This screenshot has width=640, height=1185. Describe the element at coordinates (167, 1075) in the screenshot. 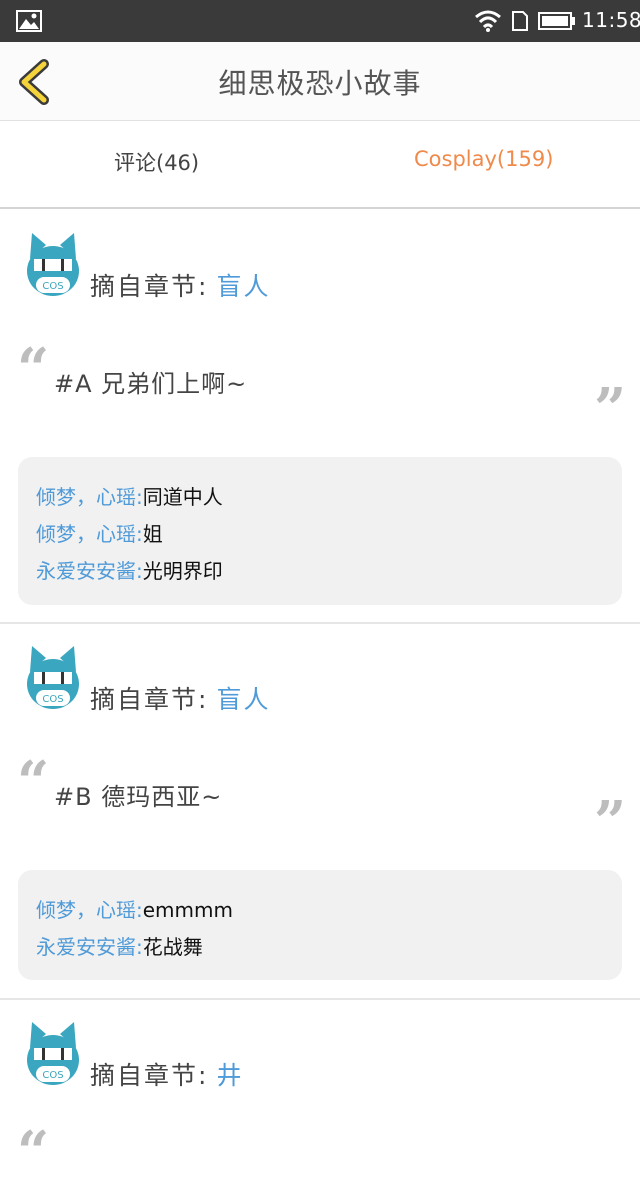

I see `chapter-source: 摘自章节: 井` at that location.